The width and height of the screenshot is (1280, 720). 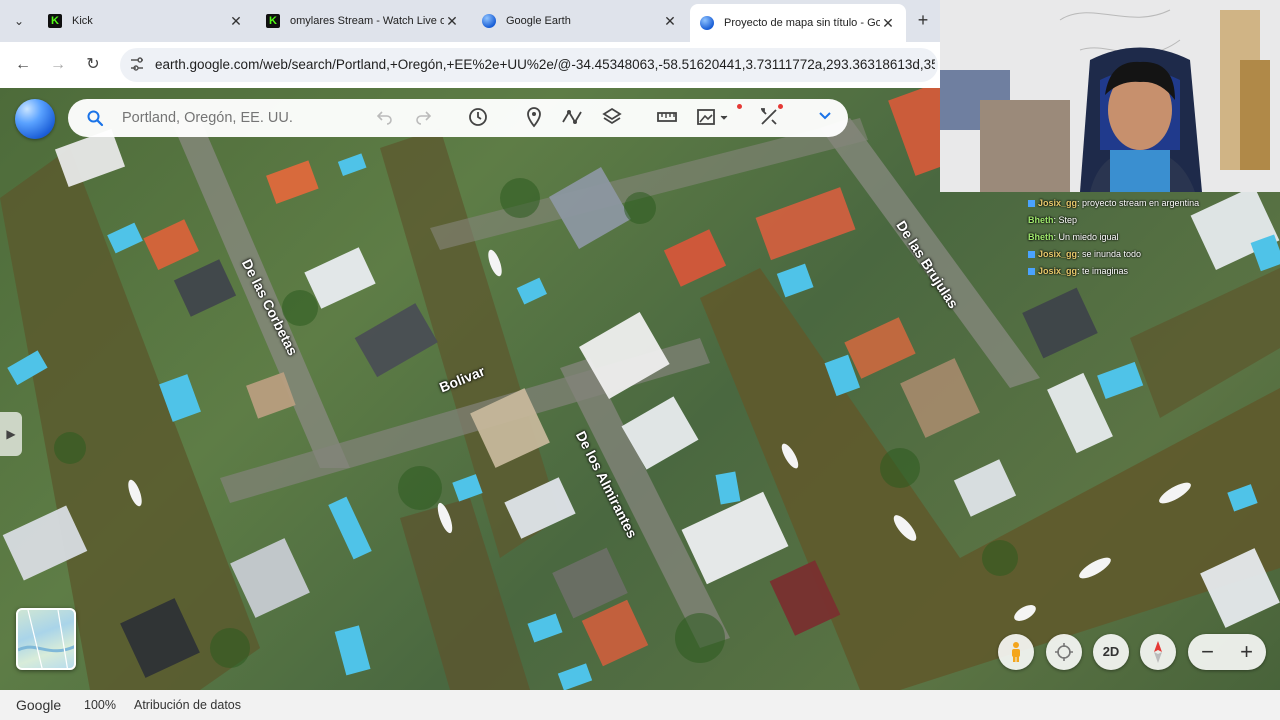 I want to click on placemark-icon, so click(x=534, y=118).